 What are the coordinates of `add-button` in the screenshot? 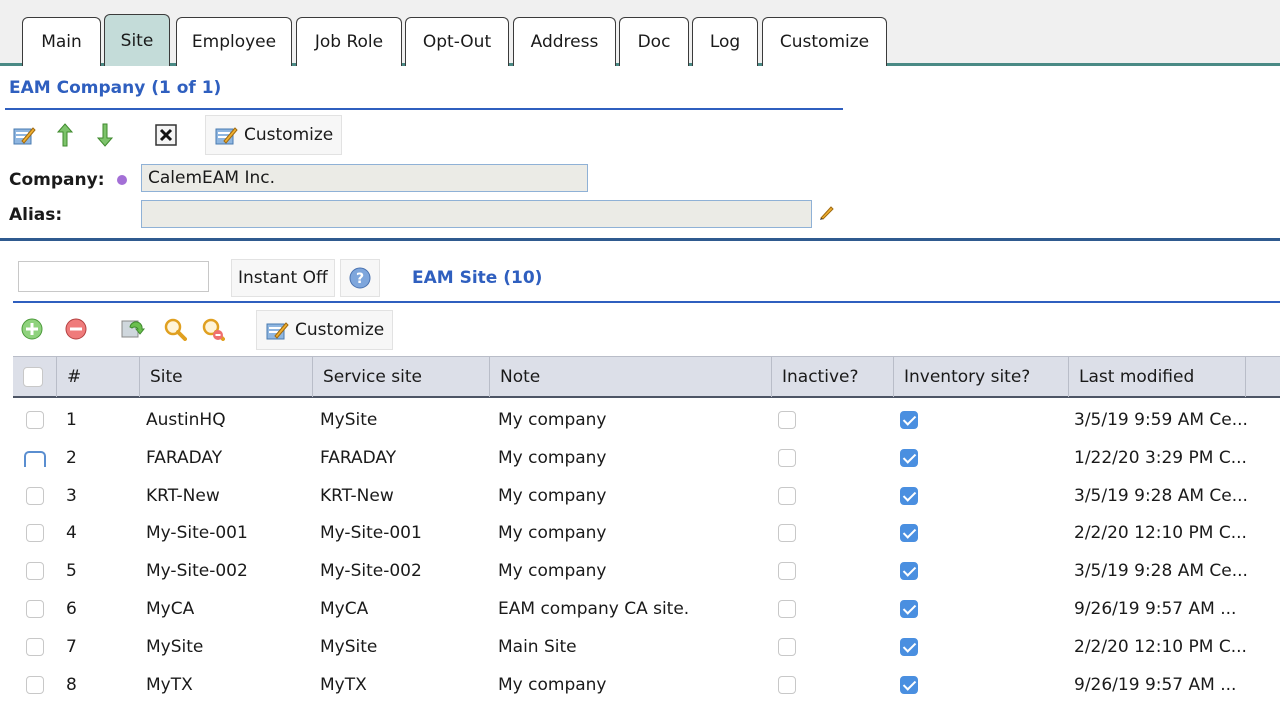 It's located at (32, 329).